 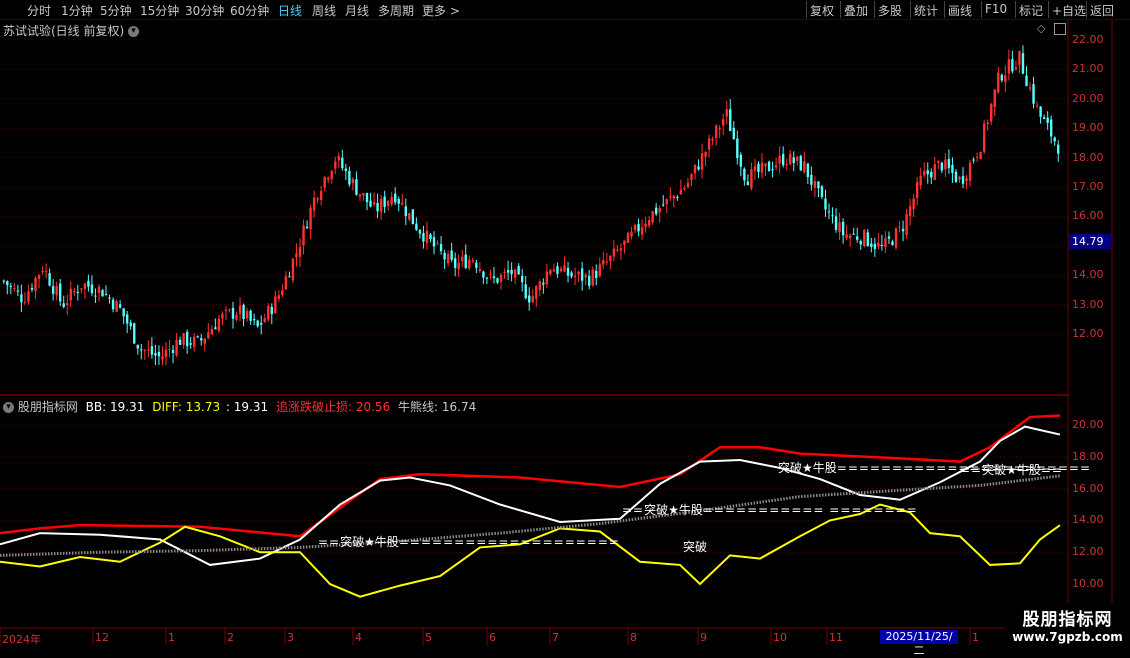 I want to click on signal-annotation: ==突破★牛股=========== ========, so click(x=770, y=510).